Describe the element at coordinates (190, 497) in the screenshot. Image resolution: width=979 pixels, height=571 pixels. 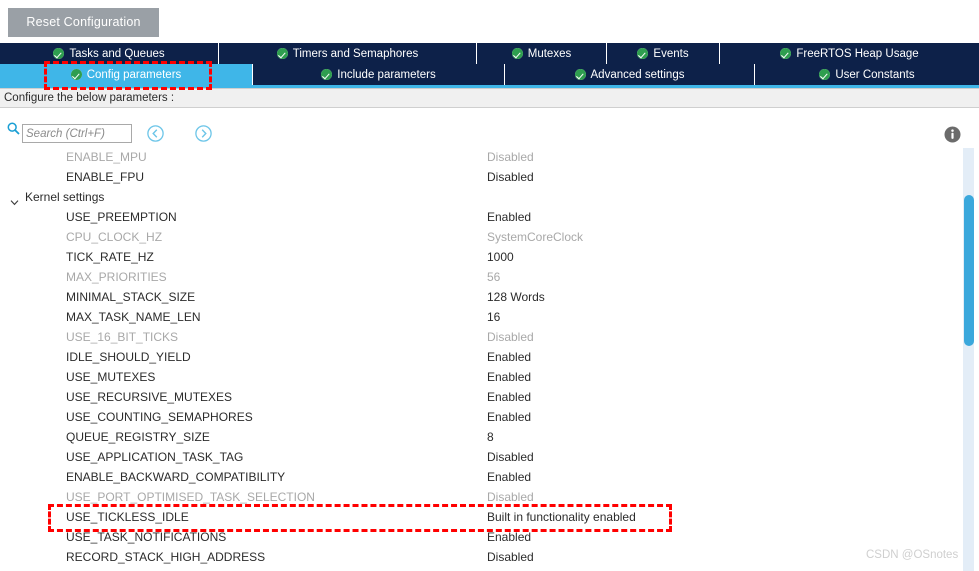
I see `parameter-name: USE_PORT_OPTIMISED_TASK_SELECTION` at that location.